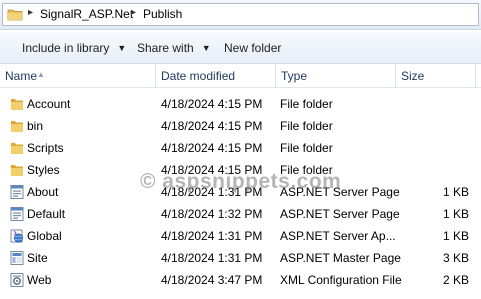  I want to click on file-size: 3 KB, so click(455, 258).